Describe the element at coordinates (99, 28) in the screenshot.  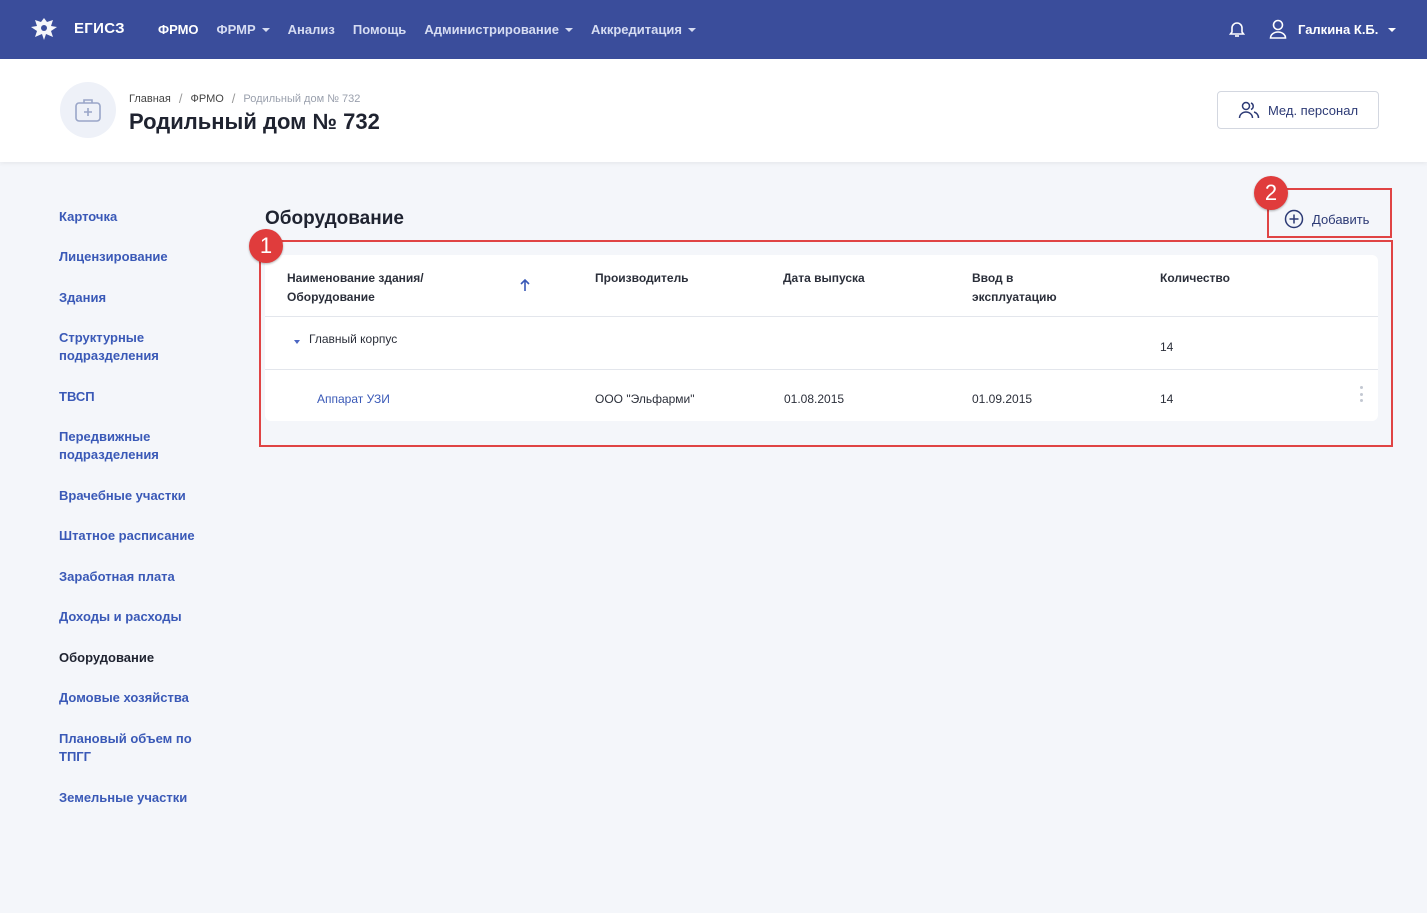
I see `brand-name: ЕГИСЗ` at that location.